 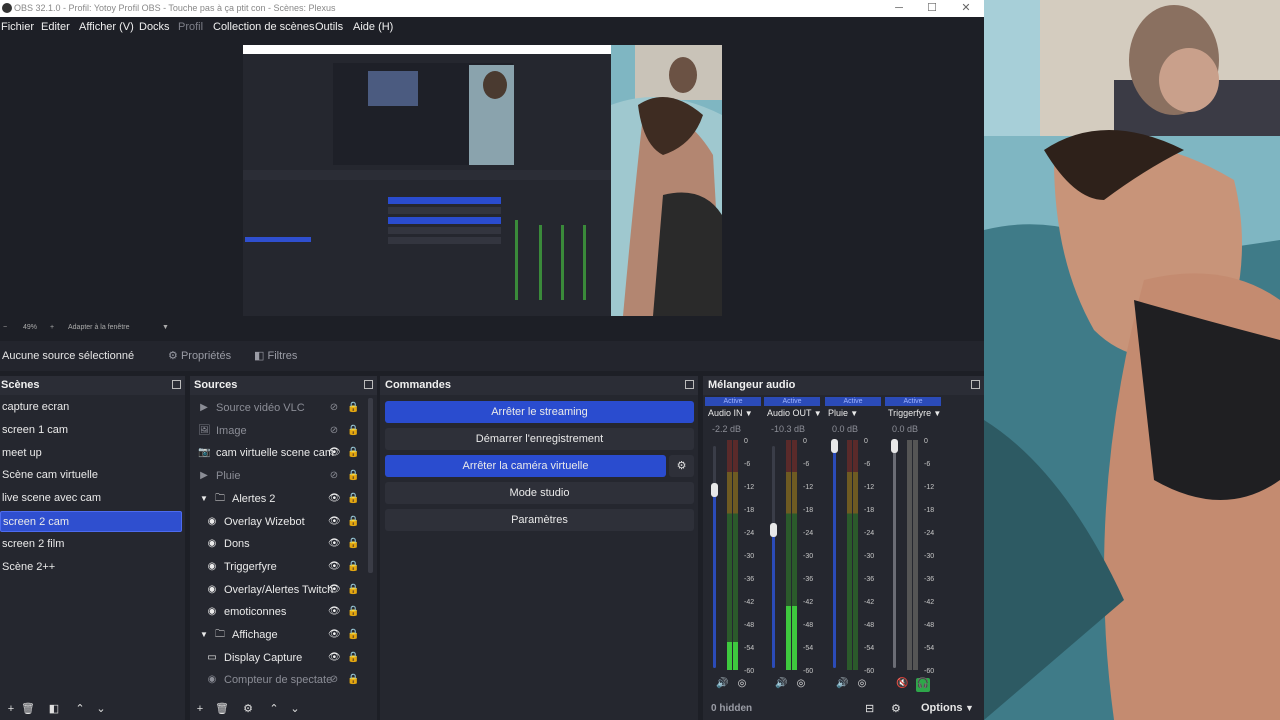 I want to click on delete-scene-icon: 🗑, so click(x=28, y=709).